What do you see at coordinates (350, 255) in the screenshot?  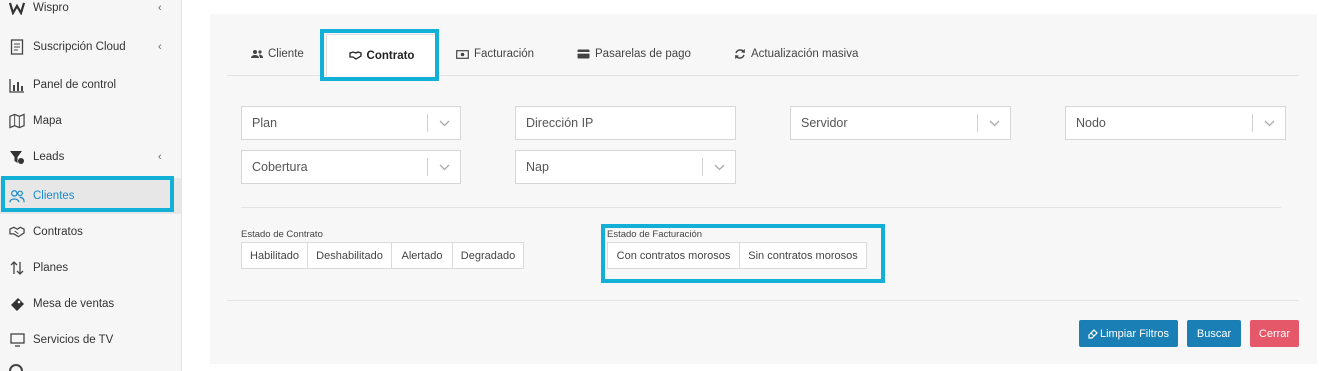 I see `deshabilitado-button: Deshabilitado` at bounding box center [350, 255].